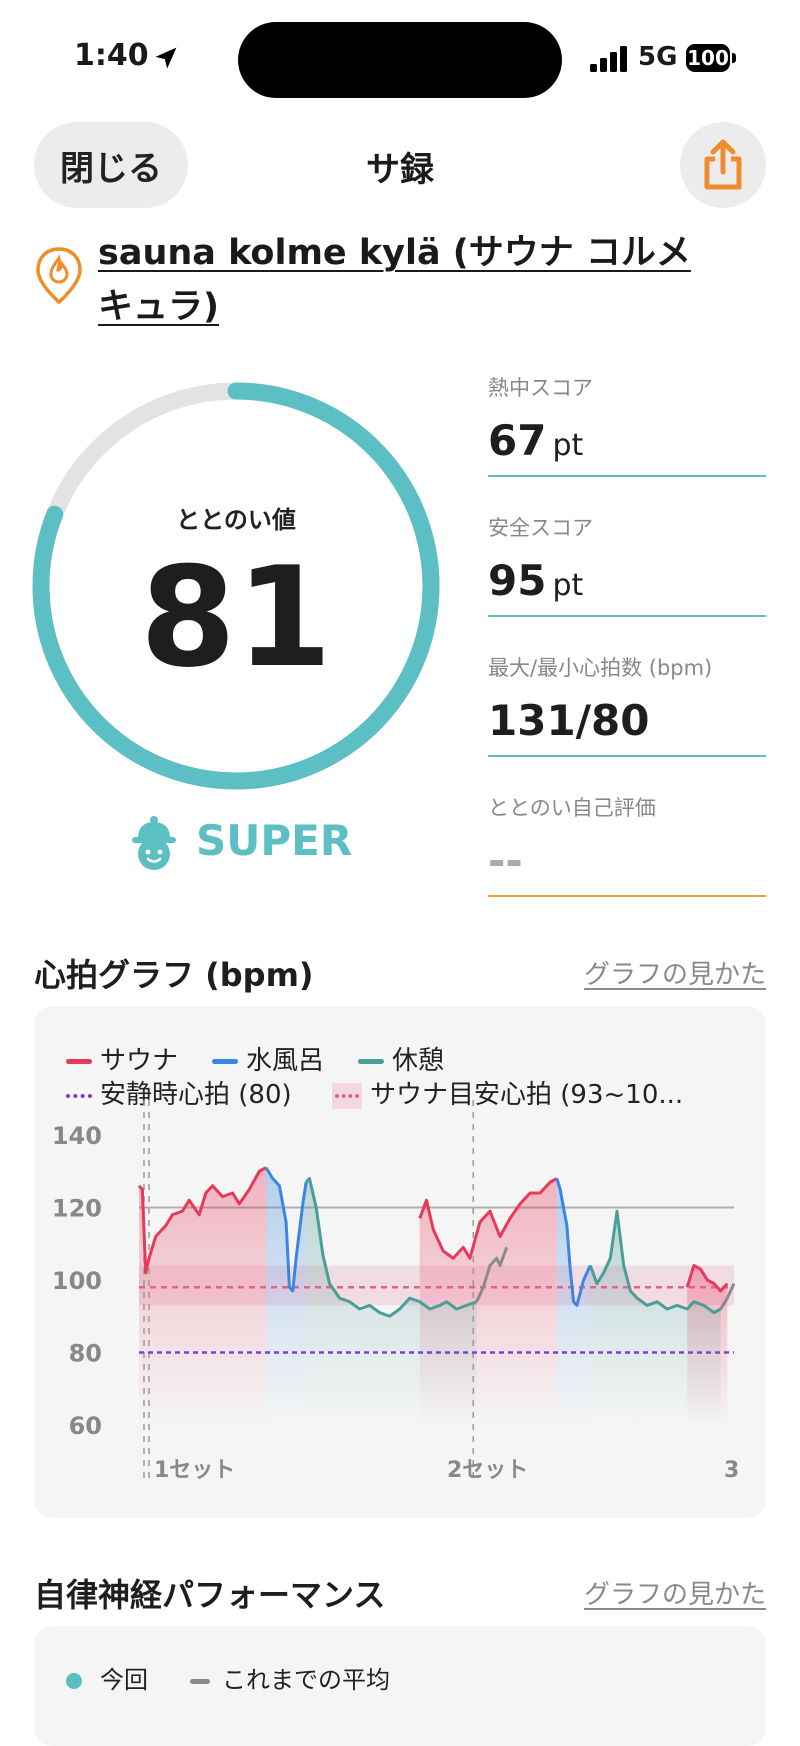 The image size is (800, 1746). I want to click on heat-score-value: 67 pt, so click(536, 440).